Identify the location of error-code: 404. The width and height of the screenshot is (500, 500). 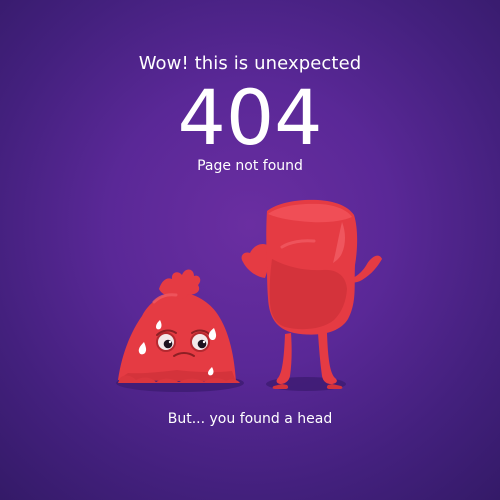
(250, 117).